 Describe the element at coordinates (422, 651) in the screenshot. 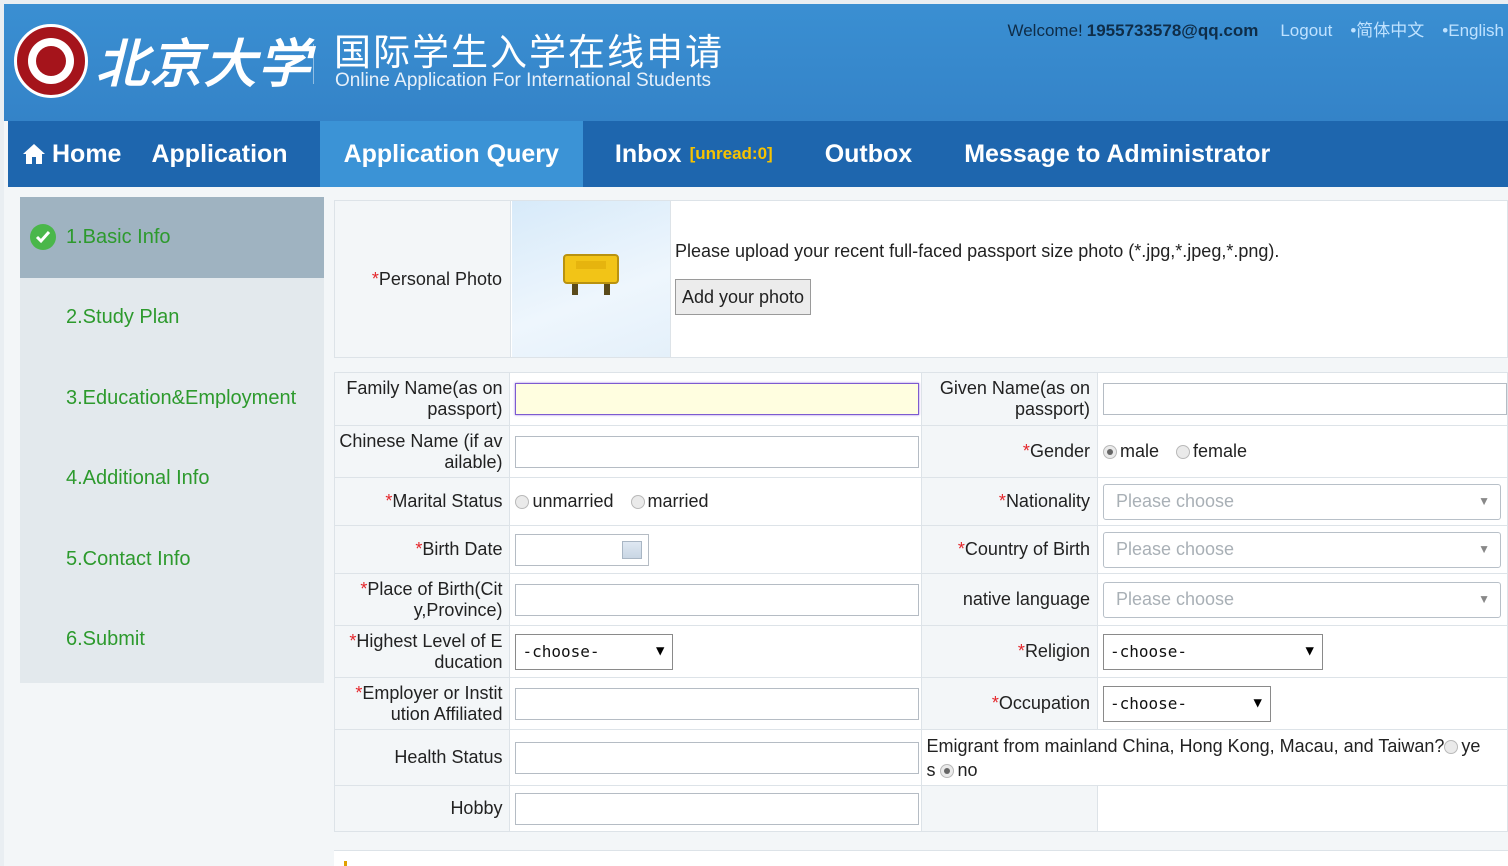

I see `education-label: *Highest Level of Education` at that location.